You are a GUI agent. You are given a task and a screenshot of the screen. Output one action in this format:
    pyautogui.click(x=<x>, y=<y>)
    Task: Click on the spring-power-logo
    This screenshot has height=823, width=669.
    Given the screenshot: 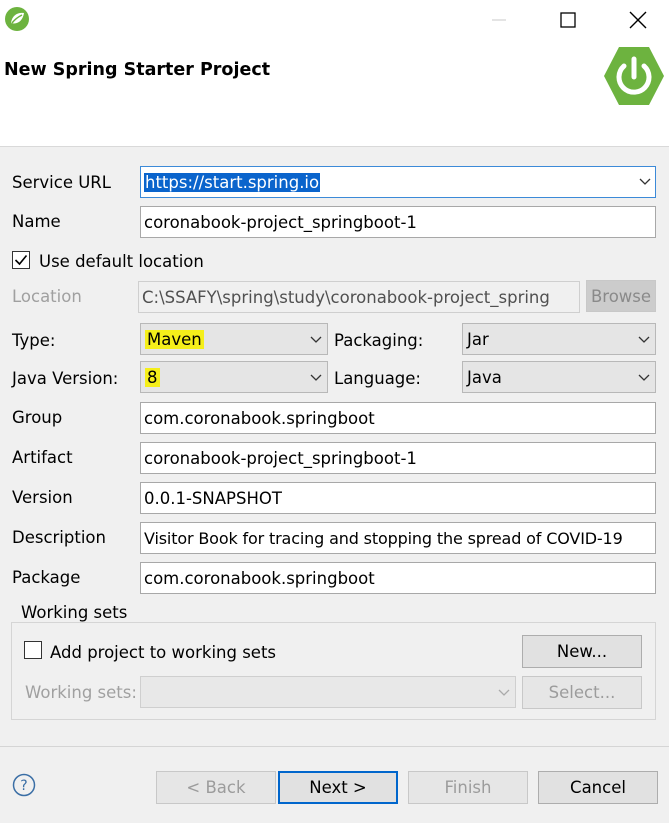 What is the action you would take?
    pyautogui.click(x=634, y=76)
    